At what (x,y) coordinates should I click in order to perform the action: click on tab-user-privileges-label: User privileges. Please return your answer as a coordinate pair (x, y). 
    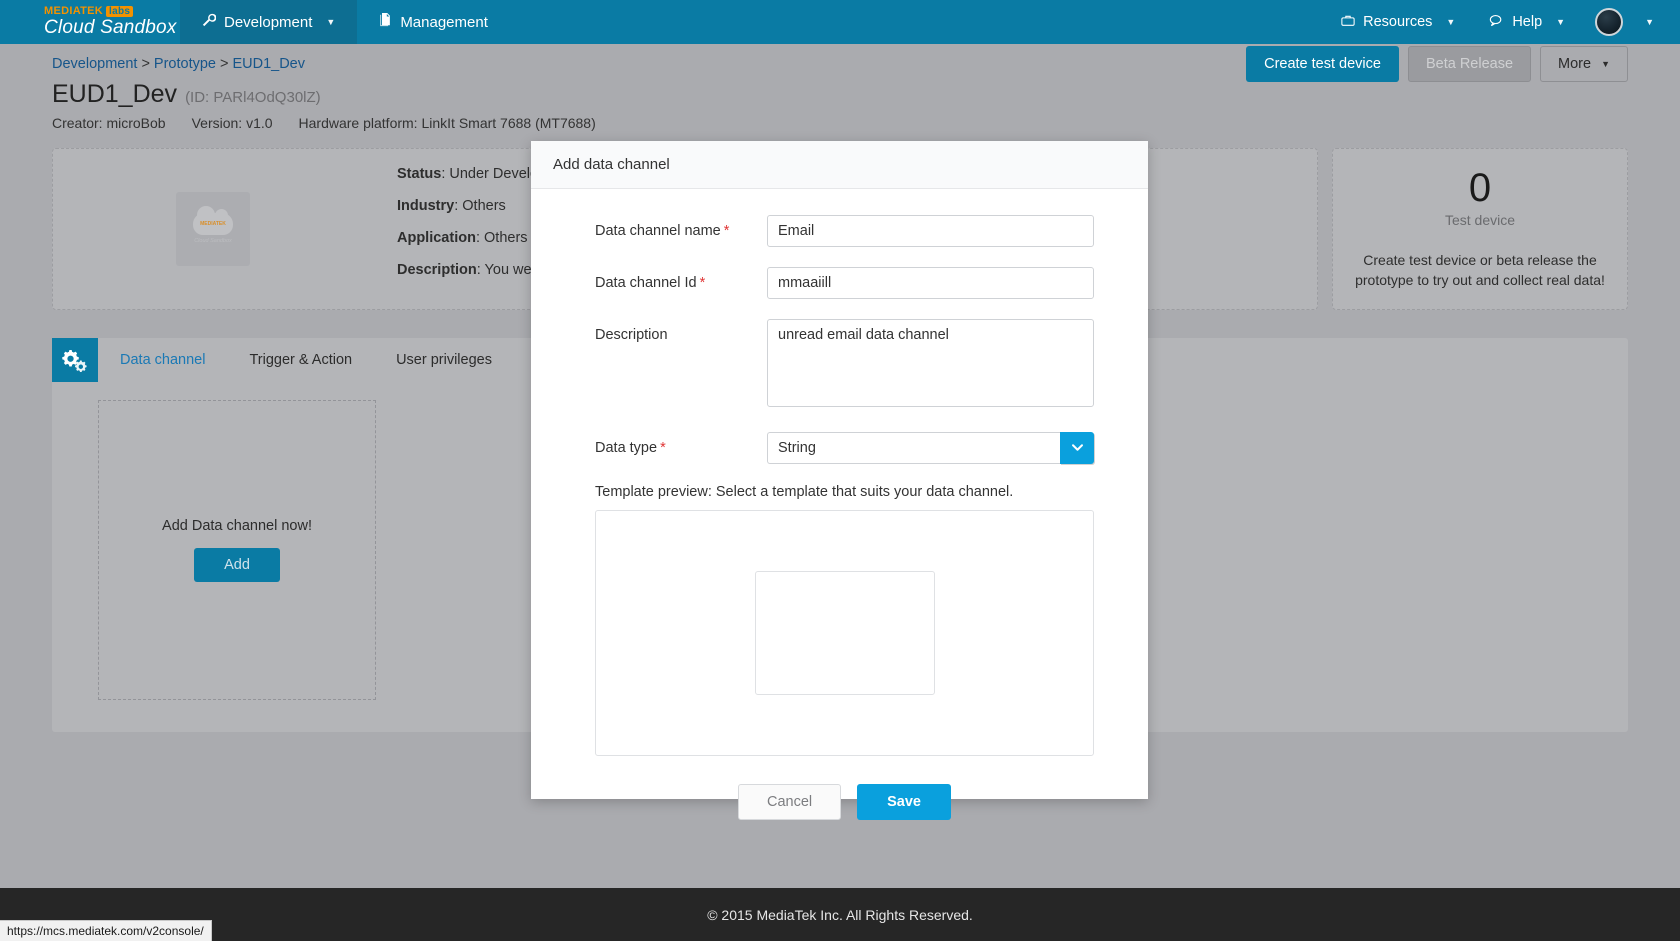
    Looking at the image, I should click on (444, 360).